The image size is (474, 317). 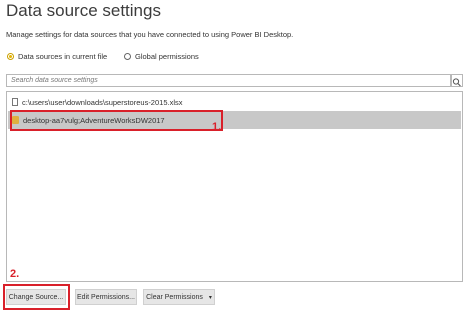 I want to click on radio-global-label: Global permissions, so click(x=167, y=56).